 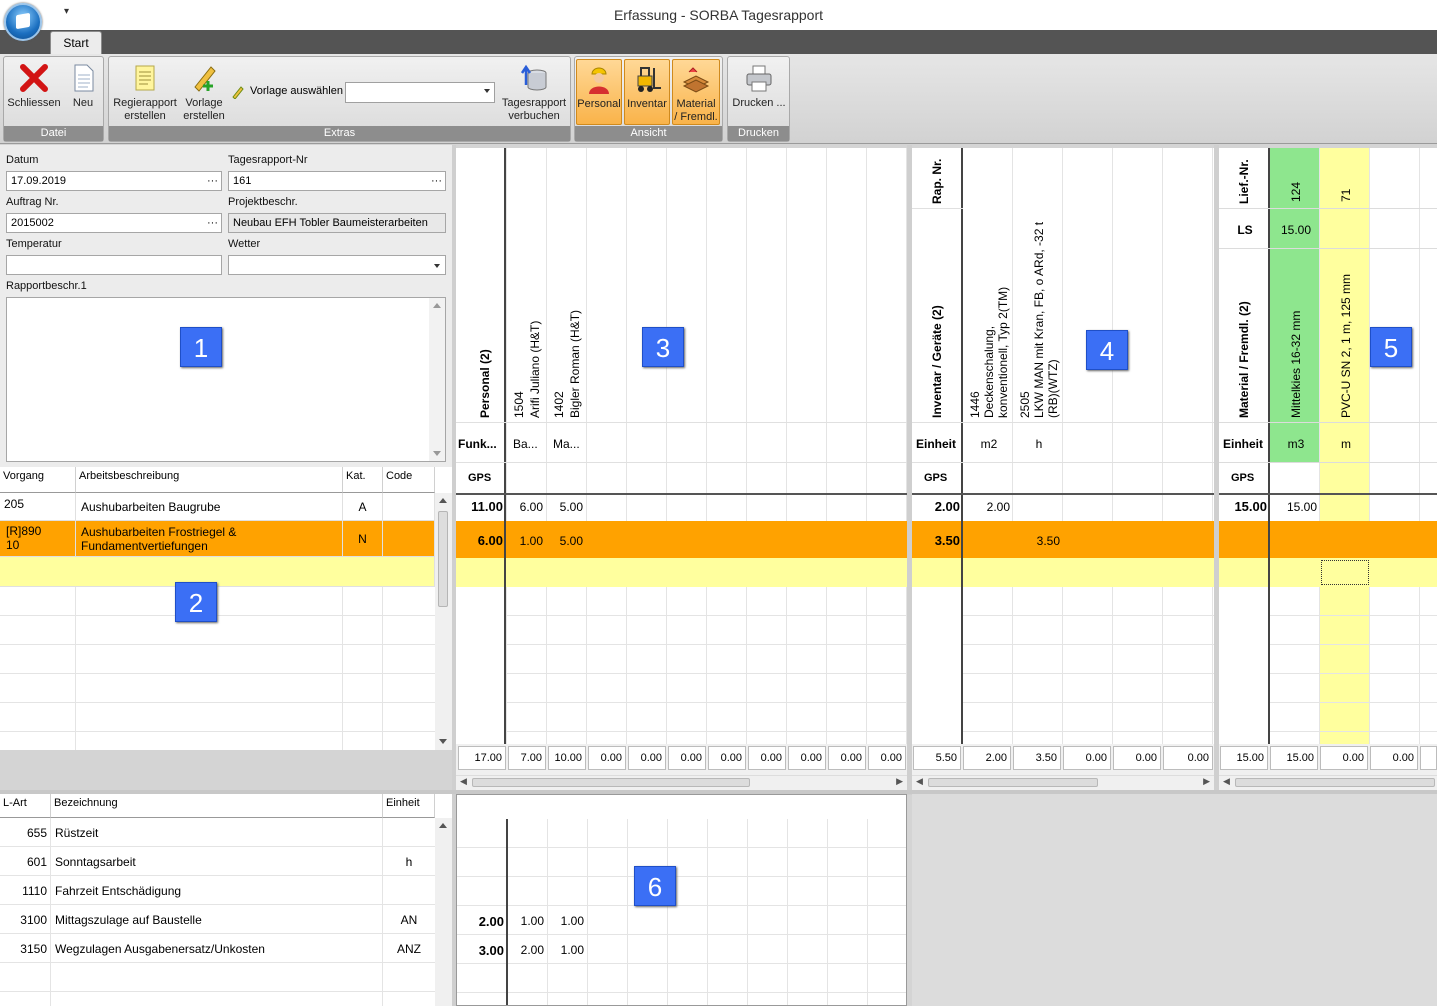 I want to click on material-ls-1: 15.00, so click(x=1296, y=230).